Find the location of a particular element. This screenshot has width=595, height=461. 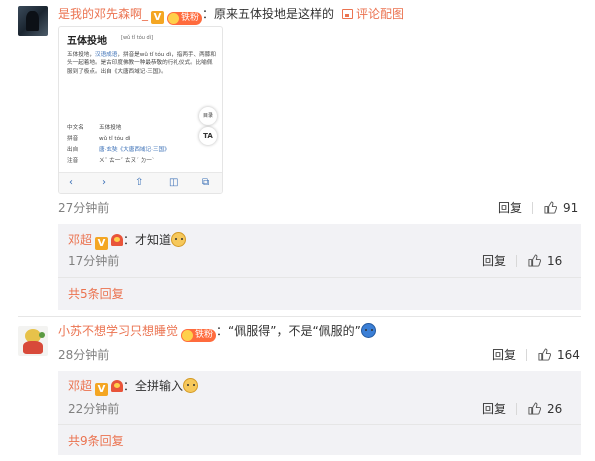

reply-time: 17分钟前 is located at coordinates (94, 261).